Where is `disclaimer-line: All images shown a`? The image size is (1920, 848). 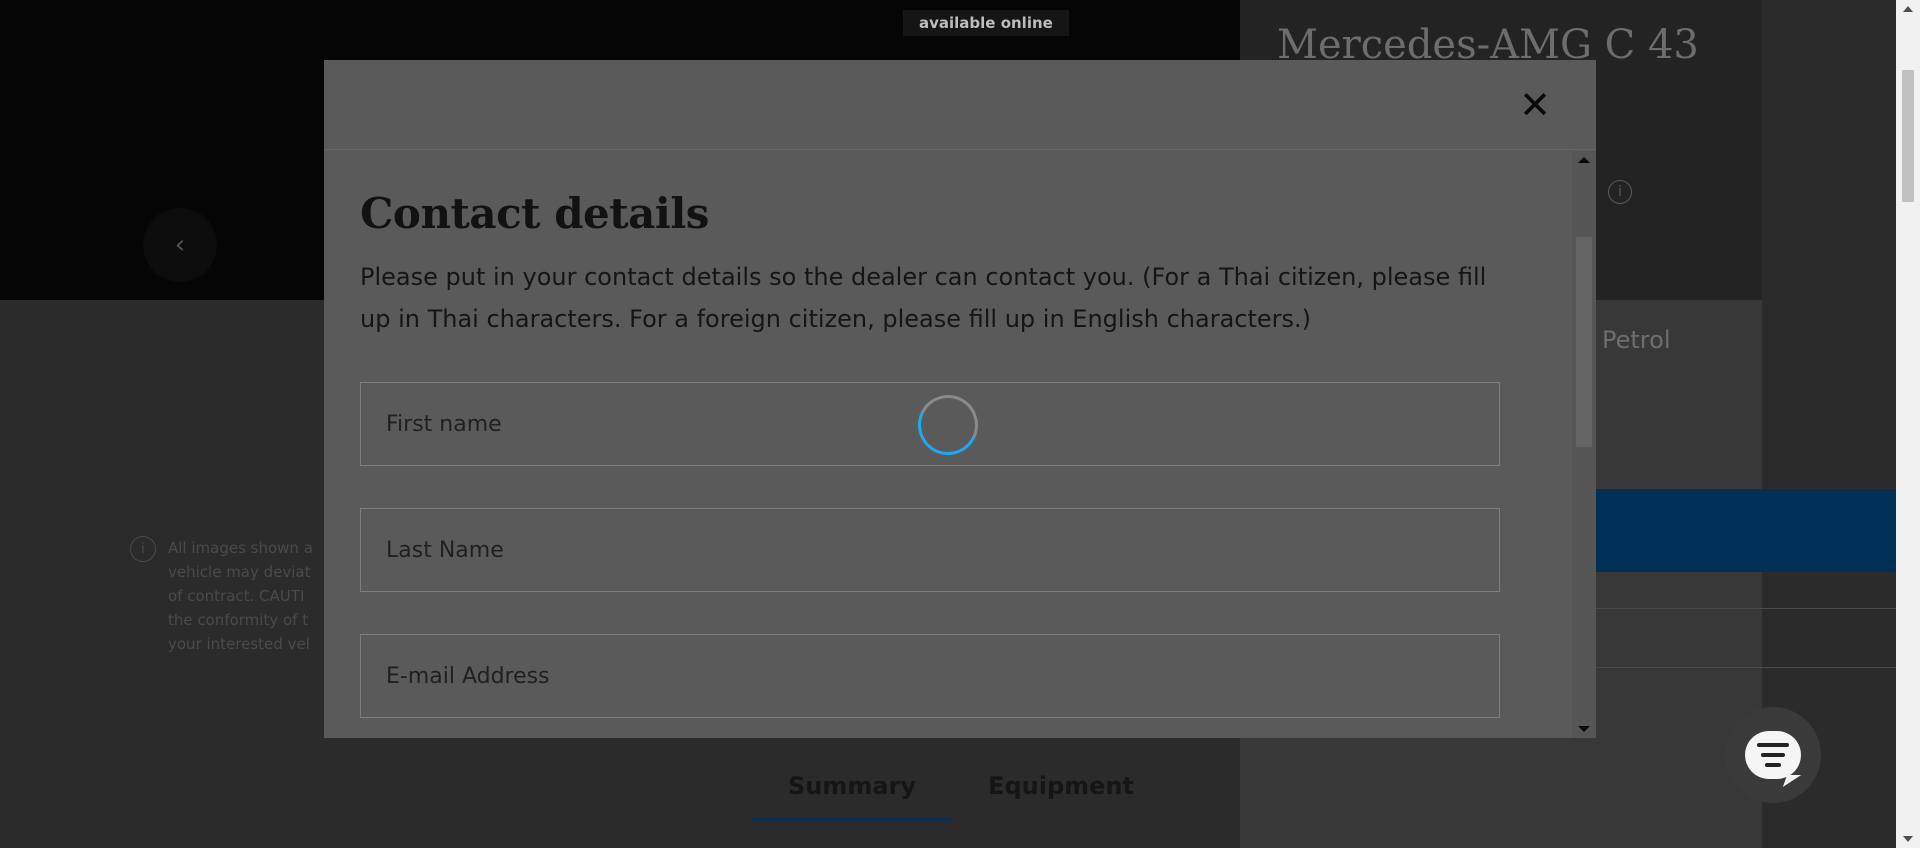 disclaimer-line: All images shown a is located at coordinates (240, 548).